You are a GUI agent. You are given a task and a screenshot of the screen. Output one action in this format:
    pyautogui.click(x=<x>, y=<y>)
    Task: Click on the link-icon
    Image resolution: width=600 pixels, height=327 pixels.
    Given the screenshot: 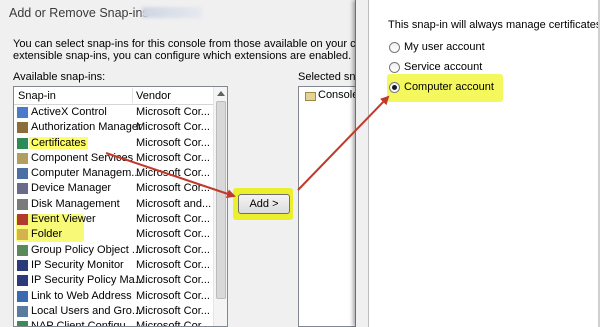 What is the action you would take?
    pyautogui.click(x=22, y=296)
    